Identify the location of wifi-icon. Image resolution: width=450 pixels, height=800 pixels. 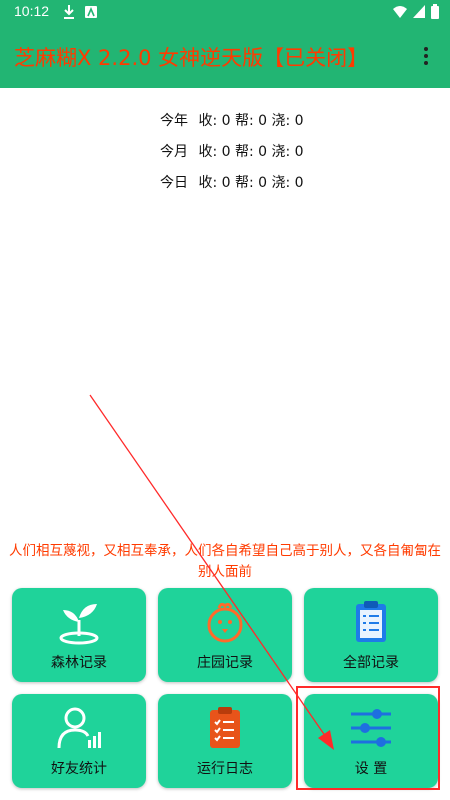
(400, 12).